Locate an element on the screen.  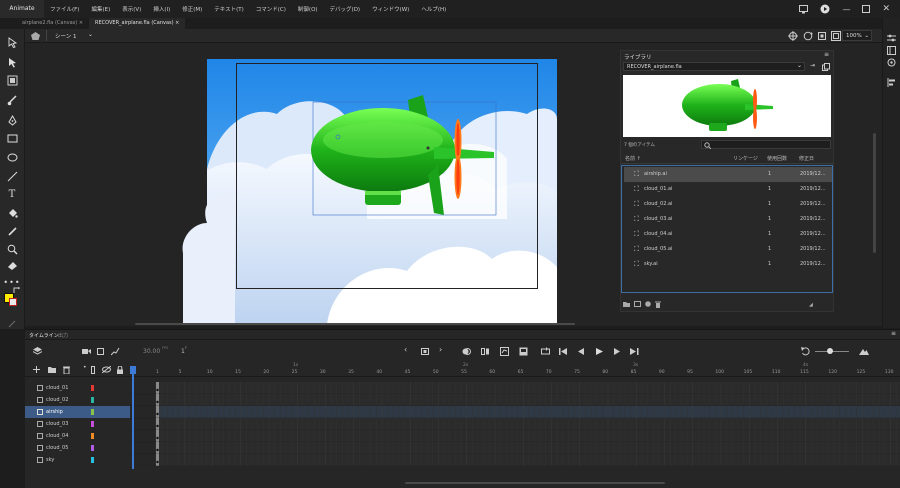
menu-control: 制御(O) is located at coordinates (308, 9).